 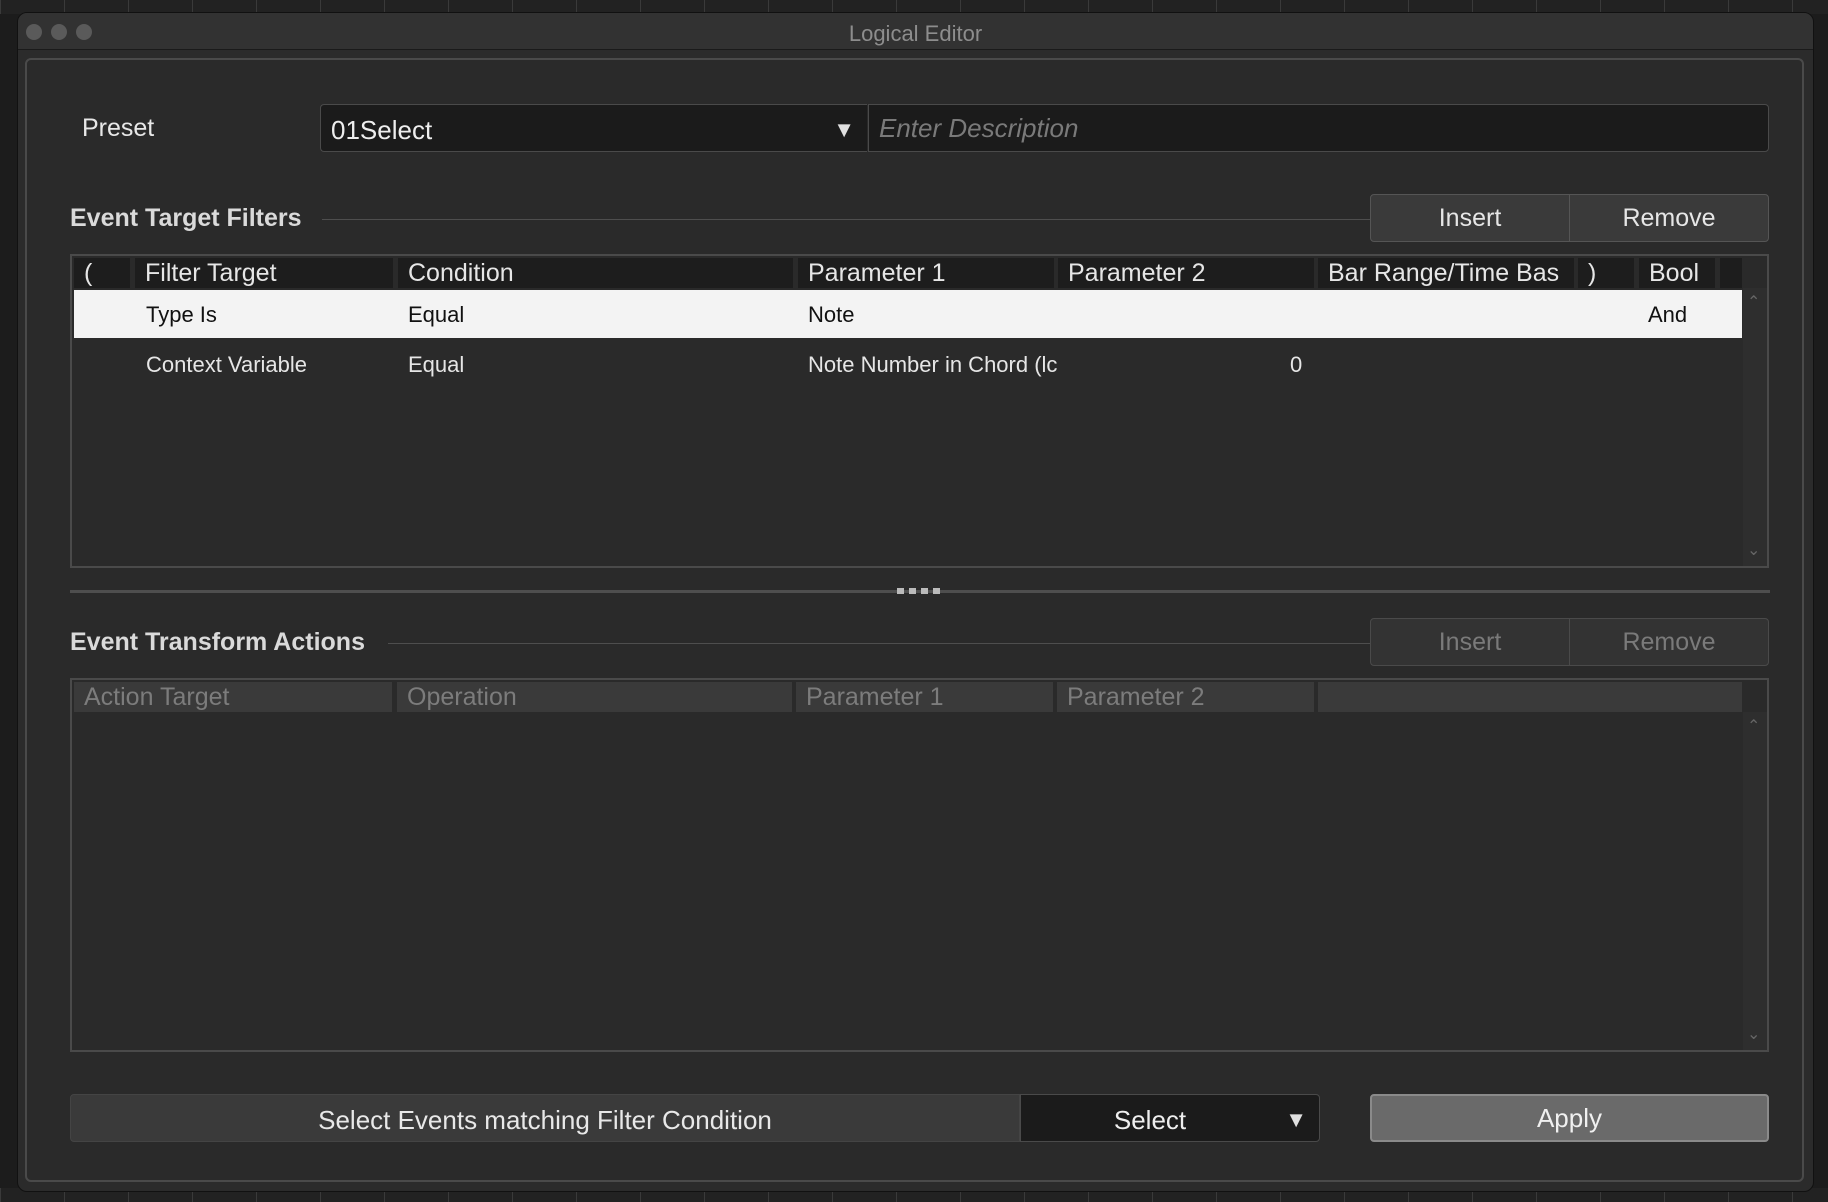 What do you see at coordinates (1446, 273) in the screenshot?
I see `column-header-bar-range: Bar Range/Time Bas` at bounding box center [1446, 273].